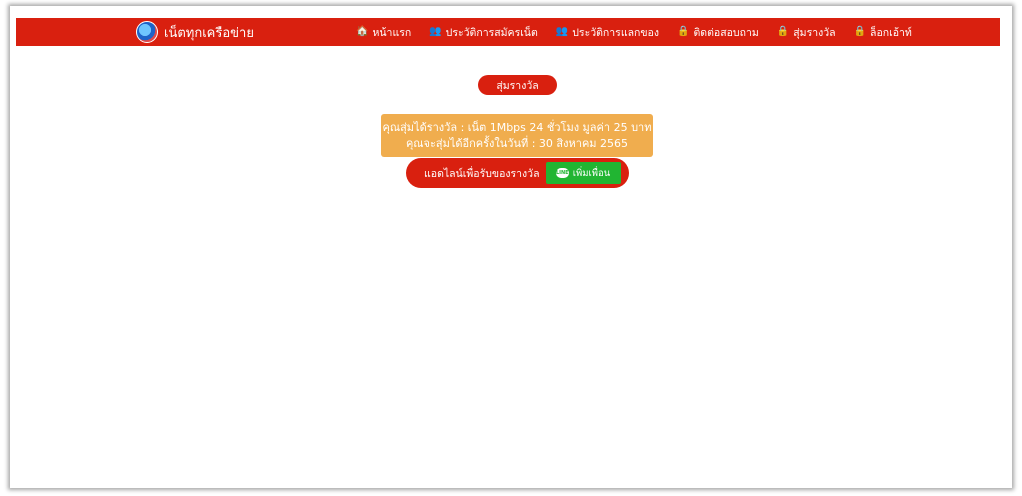 Image resolution: width=1022 pixels, height=496 pixels. I want to click on nav-item-label: ติดต่อสอบถาม, so click(726, 32).